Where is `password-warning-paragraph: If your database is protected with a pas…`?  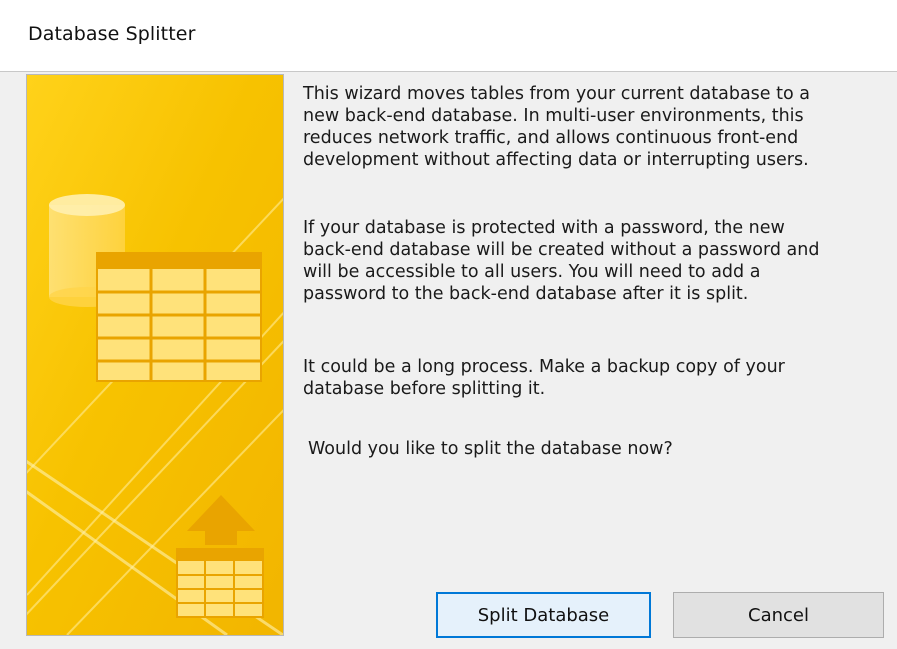
password-warning-paragraph: If your database is protected with a pas… is located at coordinates (561, 261).